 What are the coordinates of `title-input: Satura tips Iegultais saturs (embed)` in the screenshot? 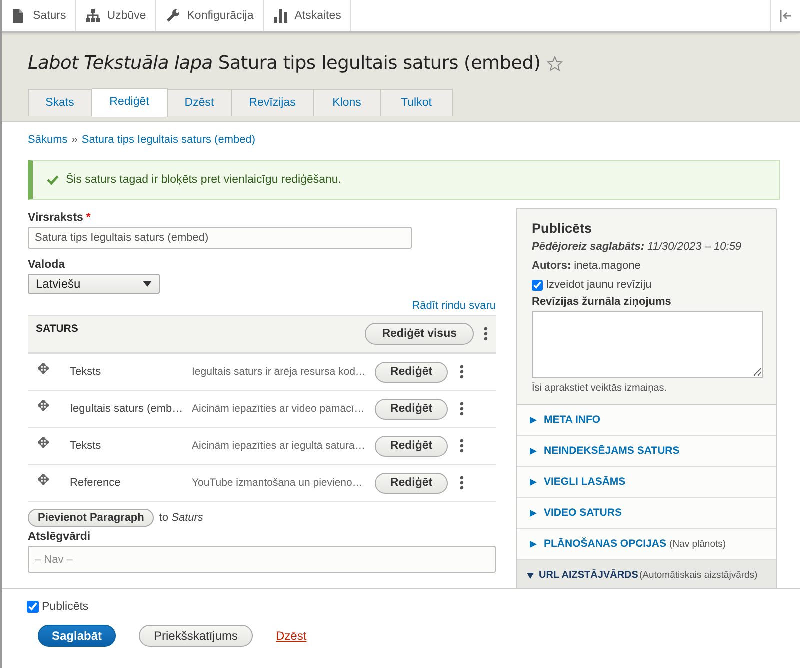 It's located at (220, 238).